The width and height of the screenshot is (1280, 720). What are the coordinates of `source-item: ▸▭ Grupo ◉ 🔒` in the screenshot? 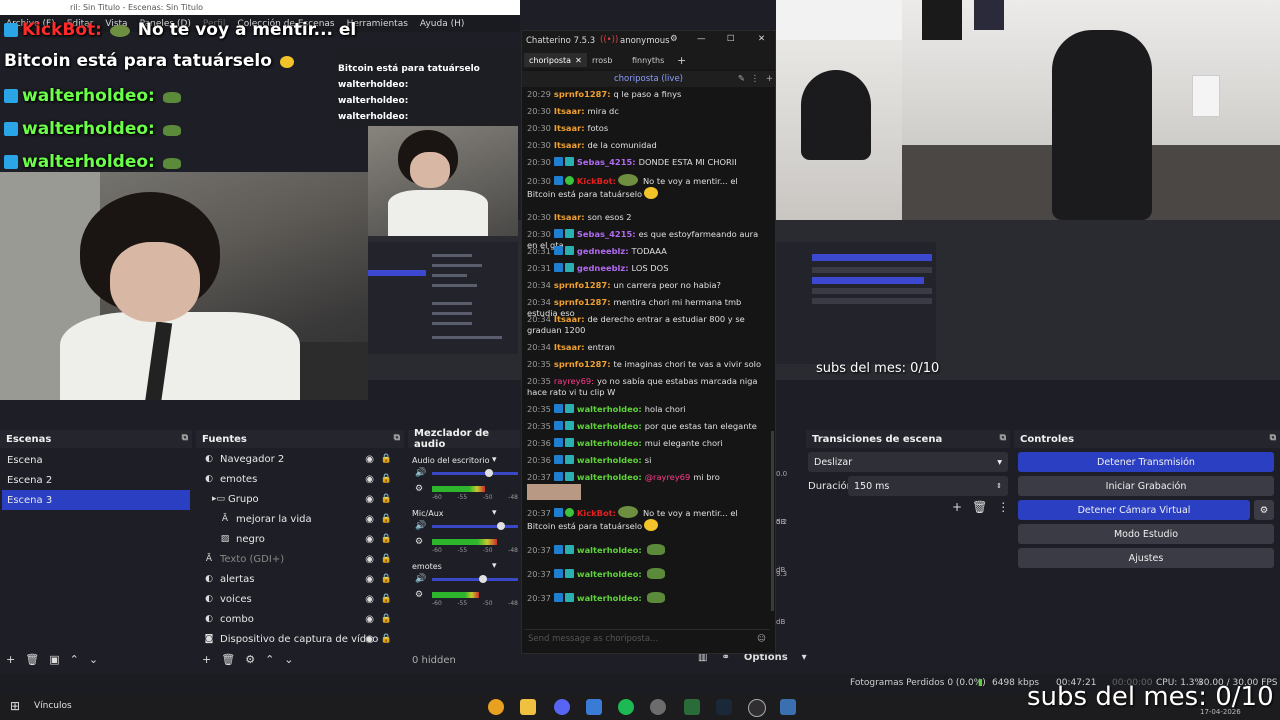 It's located at (300, 499).